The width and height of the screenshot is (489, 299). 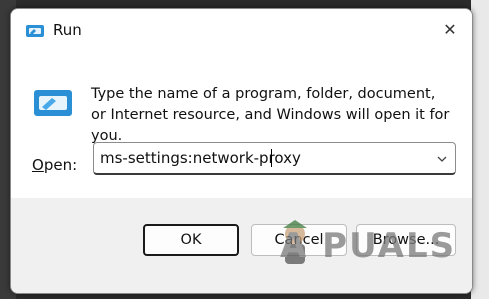 What do you see at coordinates (299, 240) in the screenshot?
I see `cancel-button: Cancel` at bounding box center [299, 240].